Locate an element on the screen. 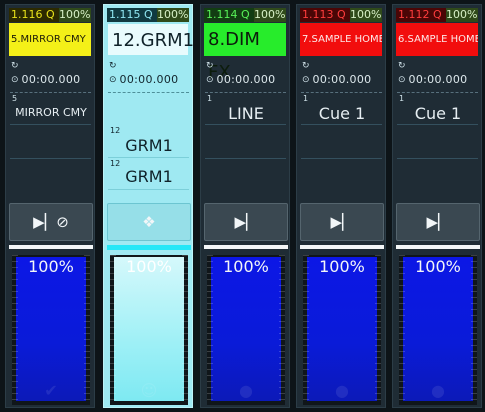  effect-icon: ❖ is located at coordinates (149, 222).